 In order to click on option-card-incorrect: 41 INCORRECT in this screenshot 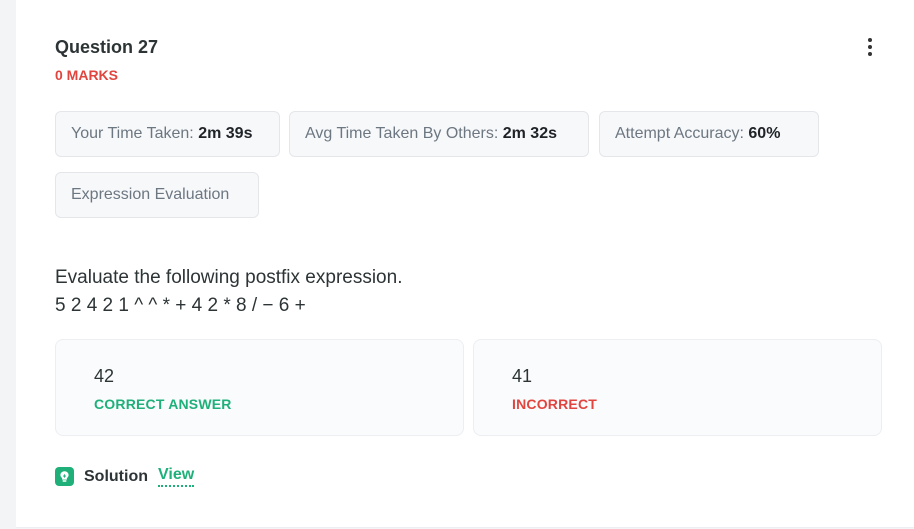, I will do `click(677, 387)`.